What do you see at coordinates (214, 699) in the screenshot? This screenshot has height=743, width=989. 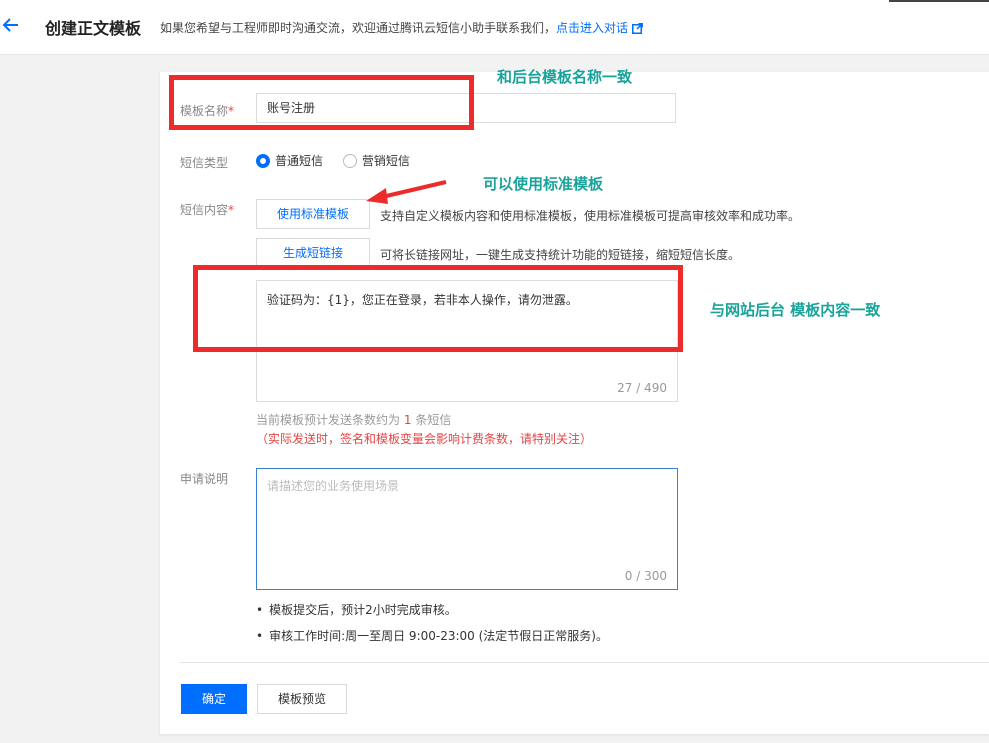 I see `confirm-button: 确定` at bounding box center [214, 699].